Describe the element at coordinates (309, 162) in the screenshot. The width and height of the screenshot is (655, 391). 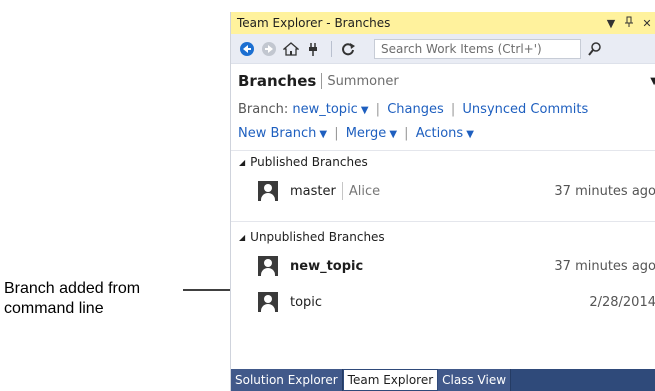
I see `published-branches-title: Published Branches` at that location.